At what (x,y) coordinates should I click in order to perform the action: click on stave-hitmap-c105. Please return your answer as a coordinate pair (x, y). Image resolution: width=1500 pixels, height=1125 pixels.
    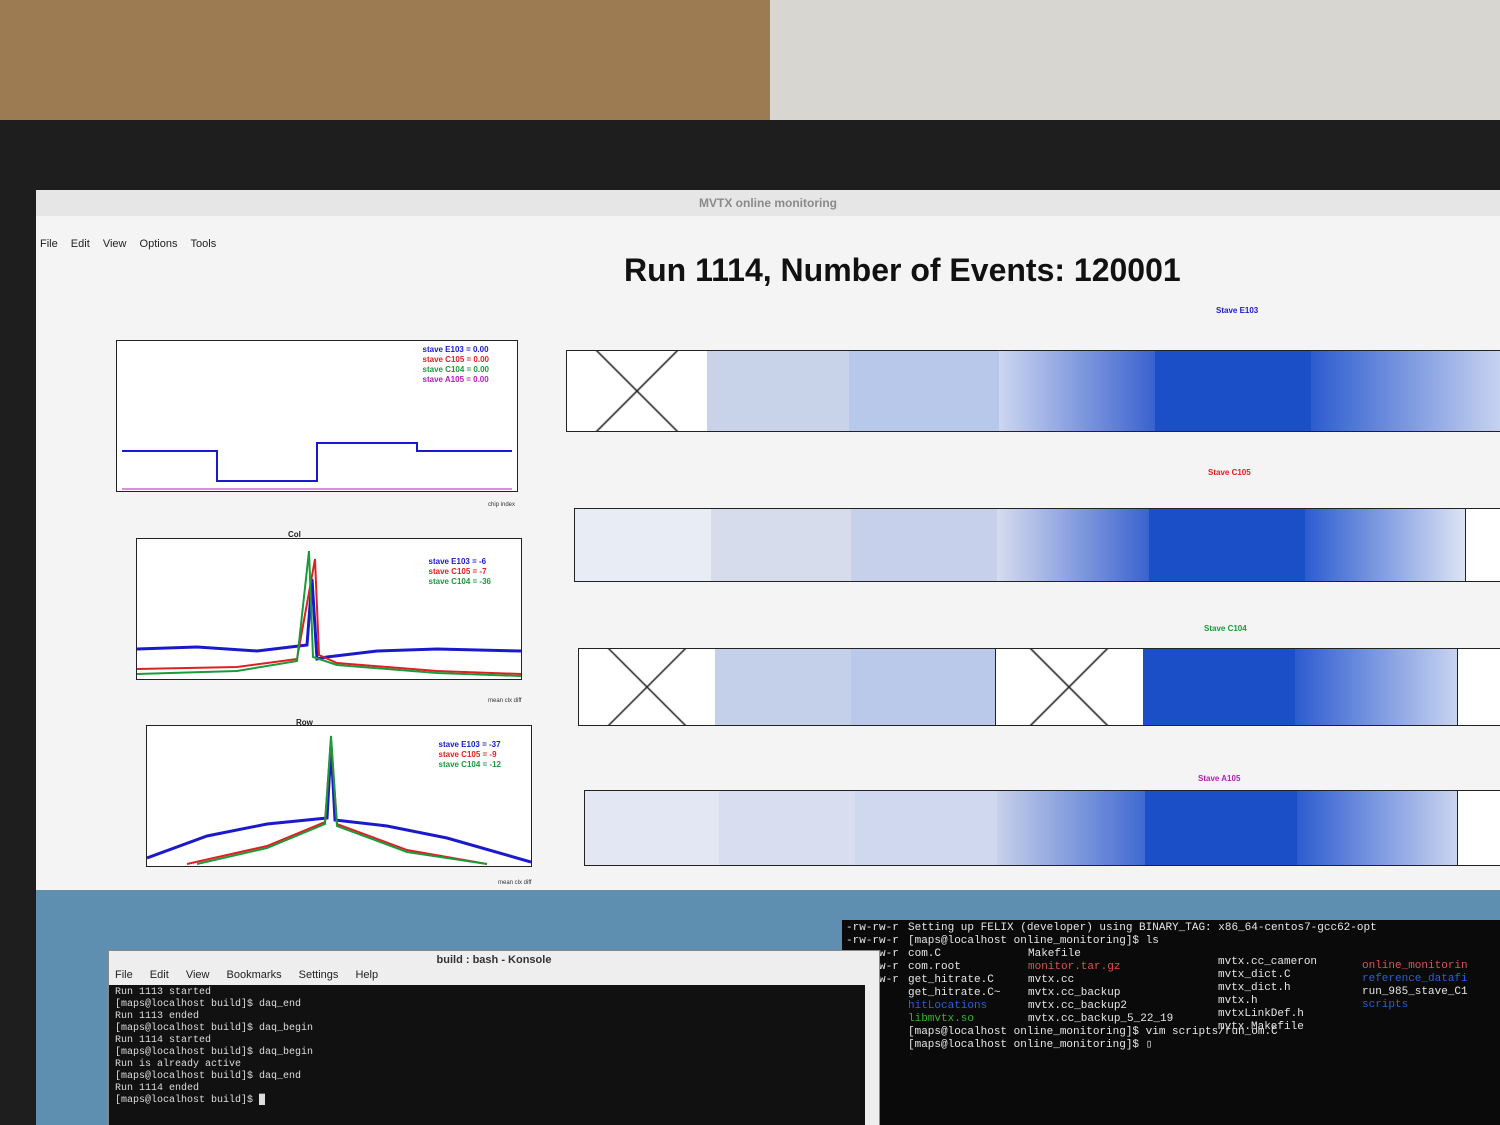
    Looking at the image, I should click on (1037, 545).